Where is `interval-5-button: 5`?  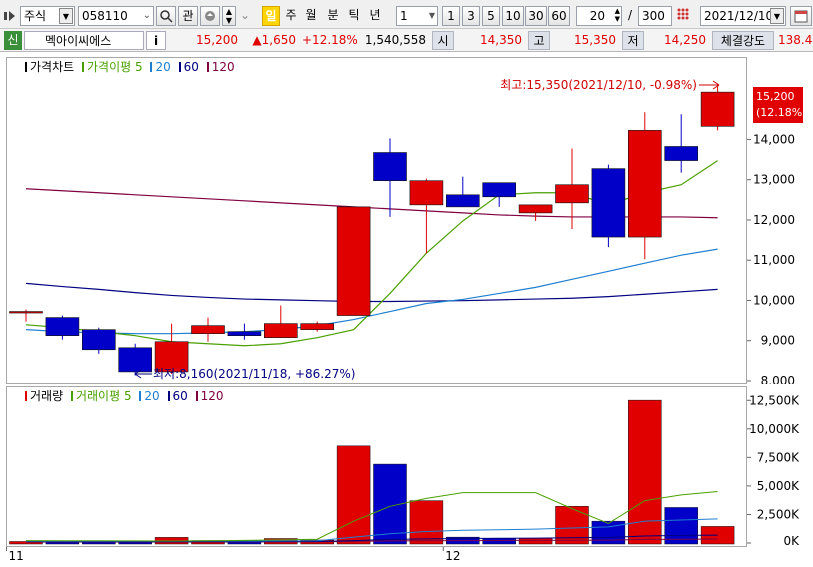 interval-5-button: 5 is located at coordinates (491, 16).